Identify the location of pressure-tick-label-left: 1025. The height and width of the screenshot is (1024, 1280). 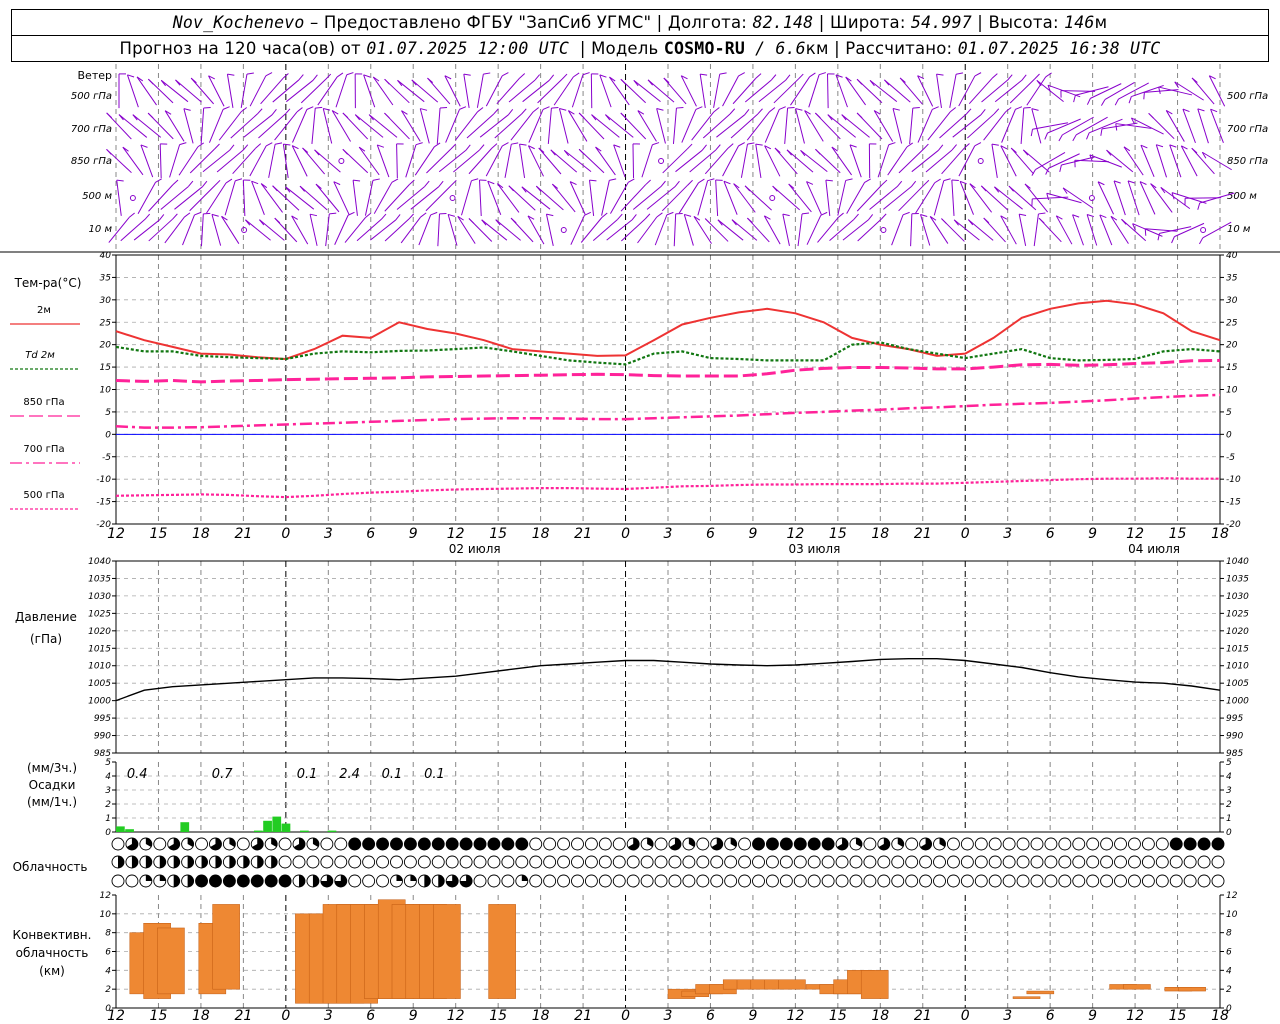
(99, 614).